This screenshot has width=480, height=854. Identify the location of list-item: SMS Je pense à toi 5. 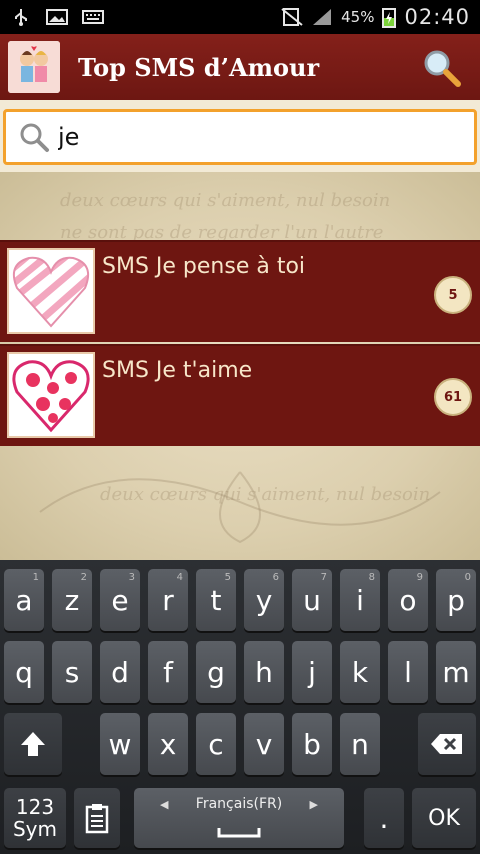
(240, 291).